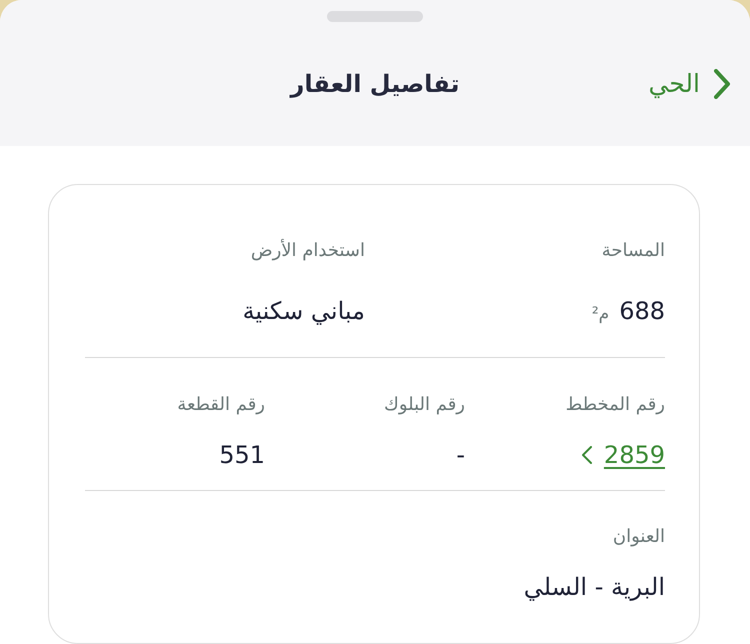 The height and width of the screenshot is (644, 750). Describe the element at coordinates (375, 84) in the screenshot. I see `page-title: تفاصيل العقار` at that location.